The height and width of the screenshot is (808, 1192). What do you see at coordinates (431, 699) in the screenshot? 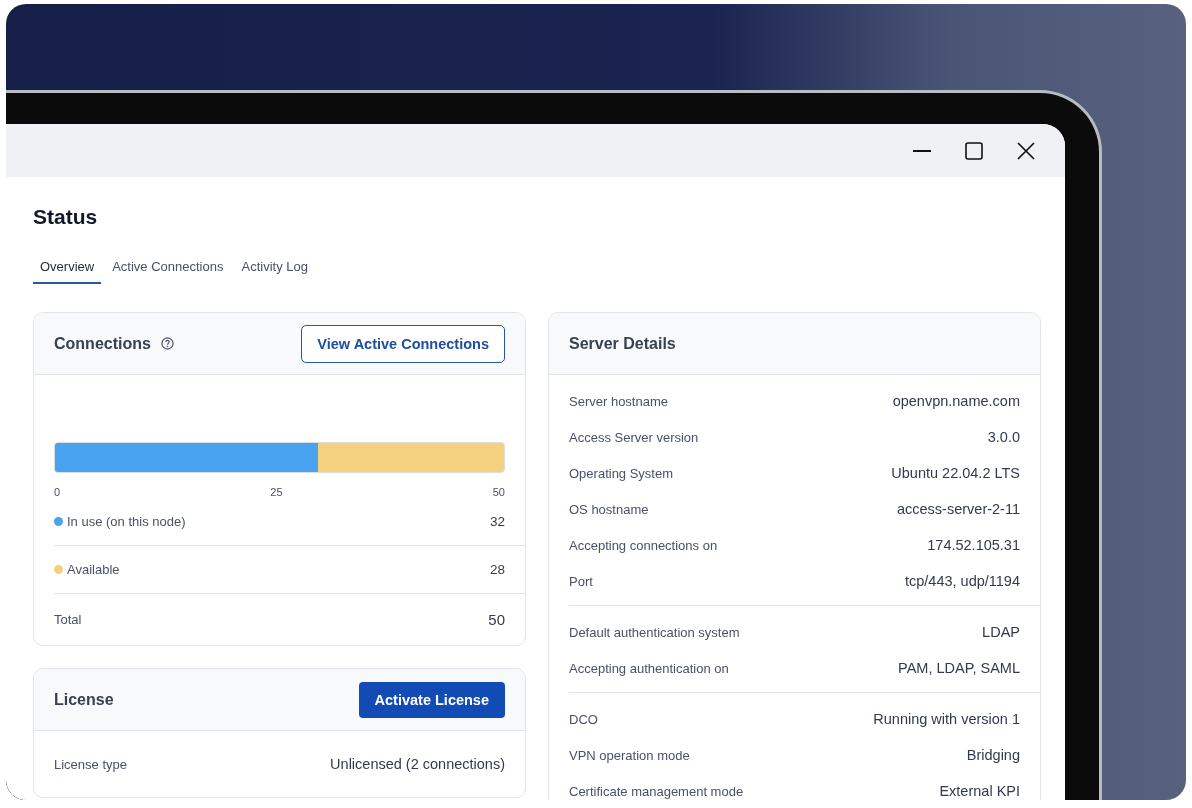
I see `activate-license-button: Activate License` at bounding box center [431, 699].